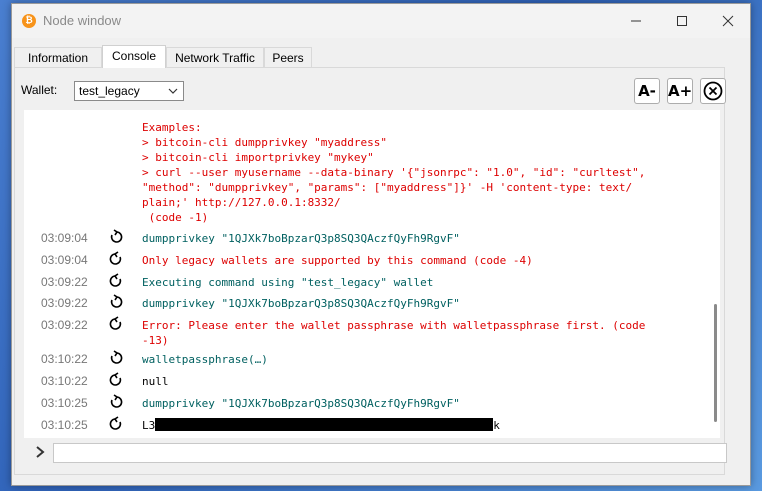  What do you see at coordinates (29, 21) in the screenshot?
I see `bitcoin-icon: ₿` at bounding box center [29, 21].